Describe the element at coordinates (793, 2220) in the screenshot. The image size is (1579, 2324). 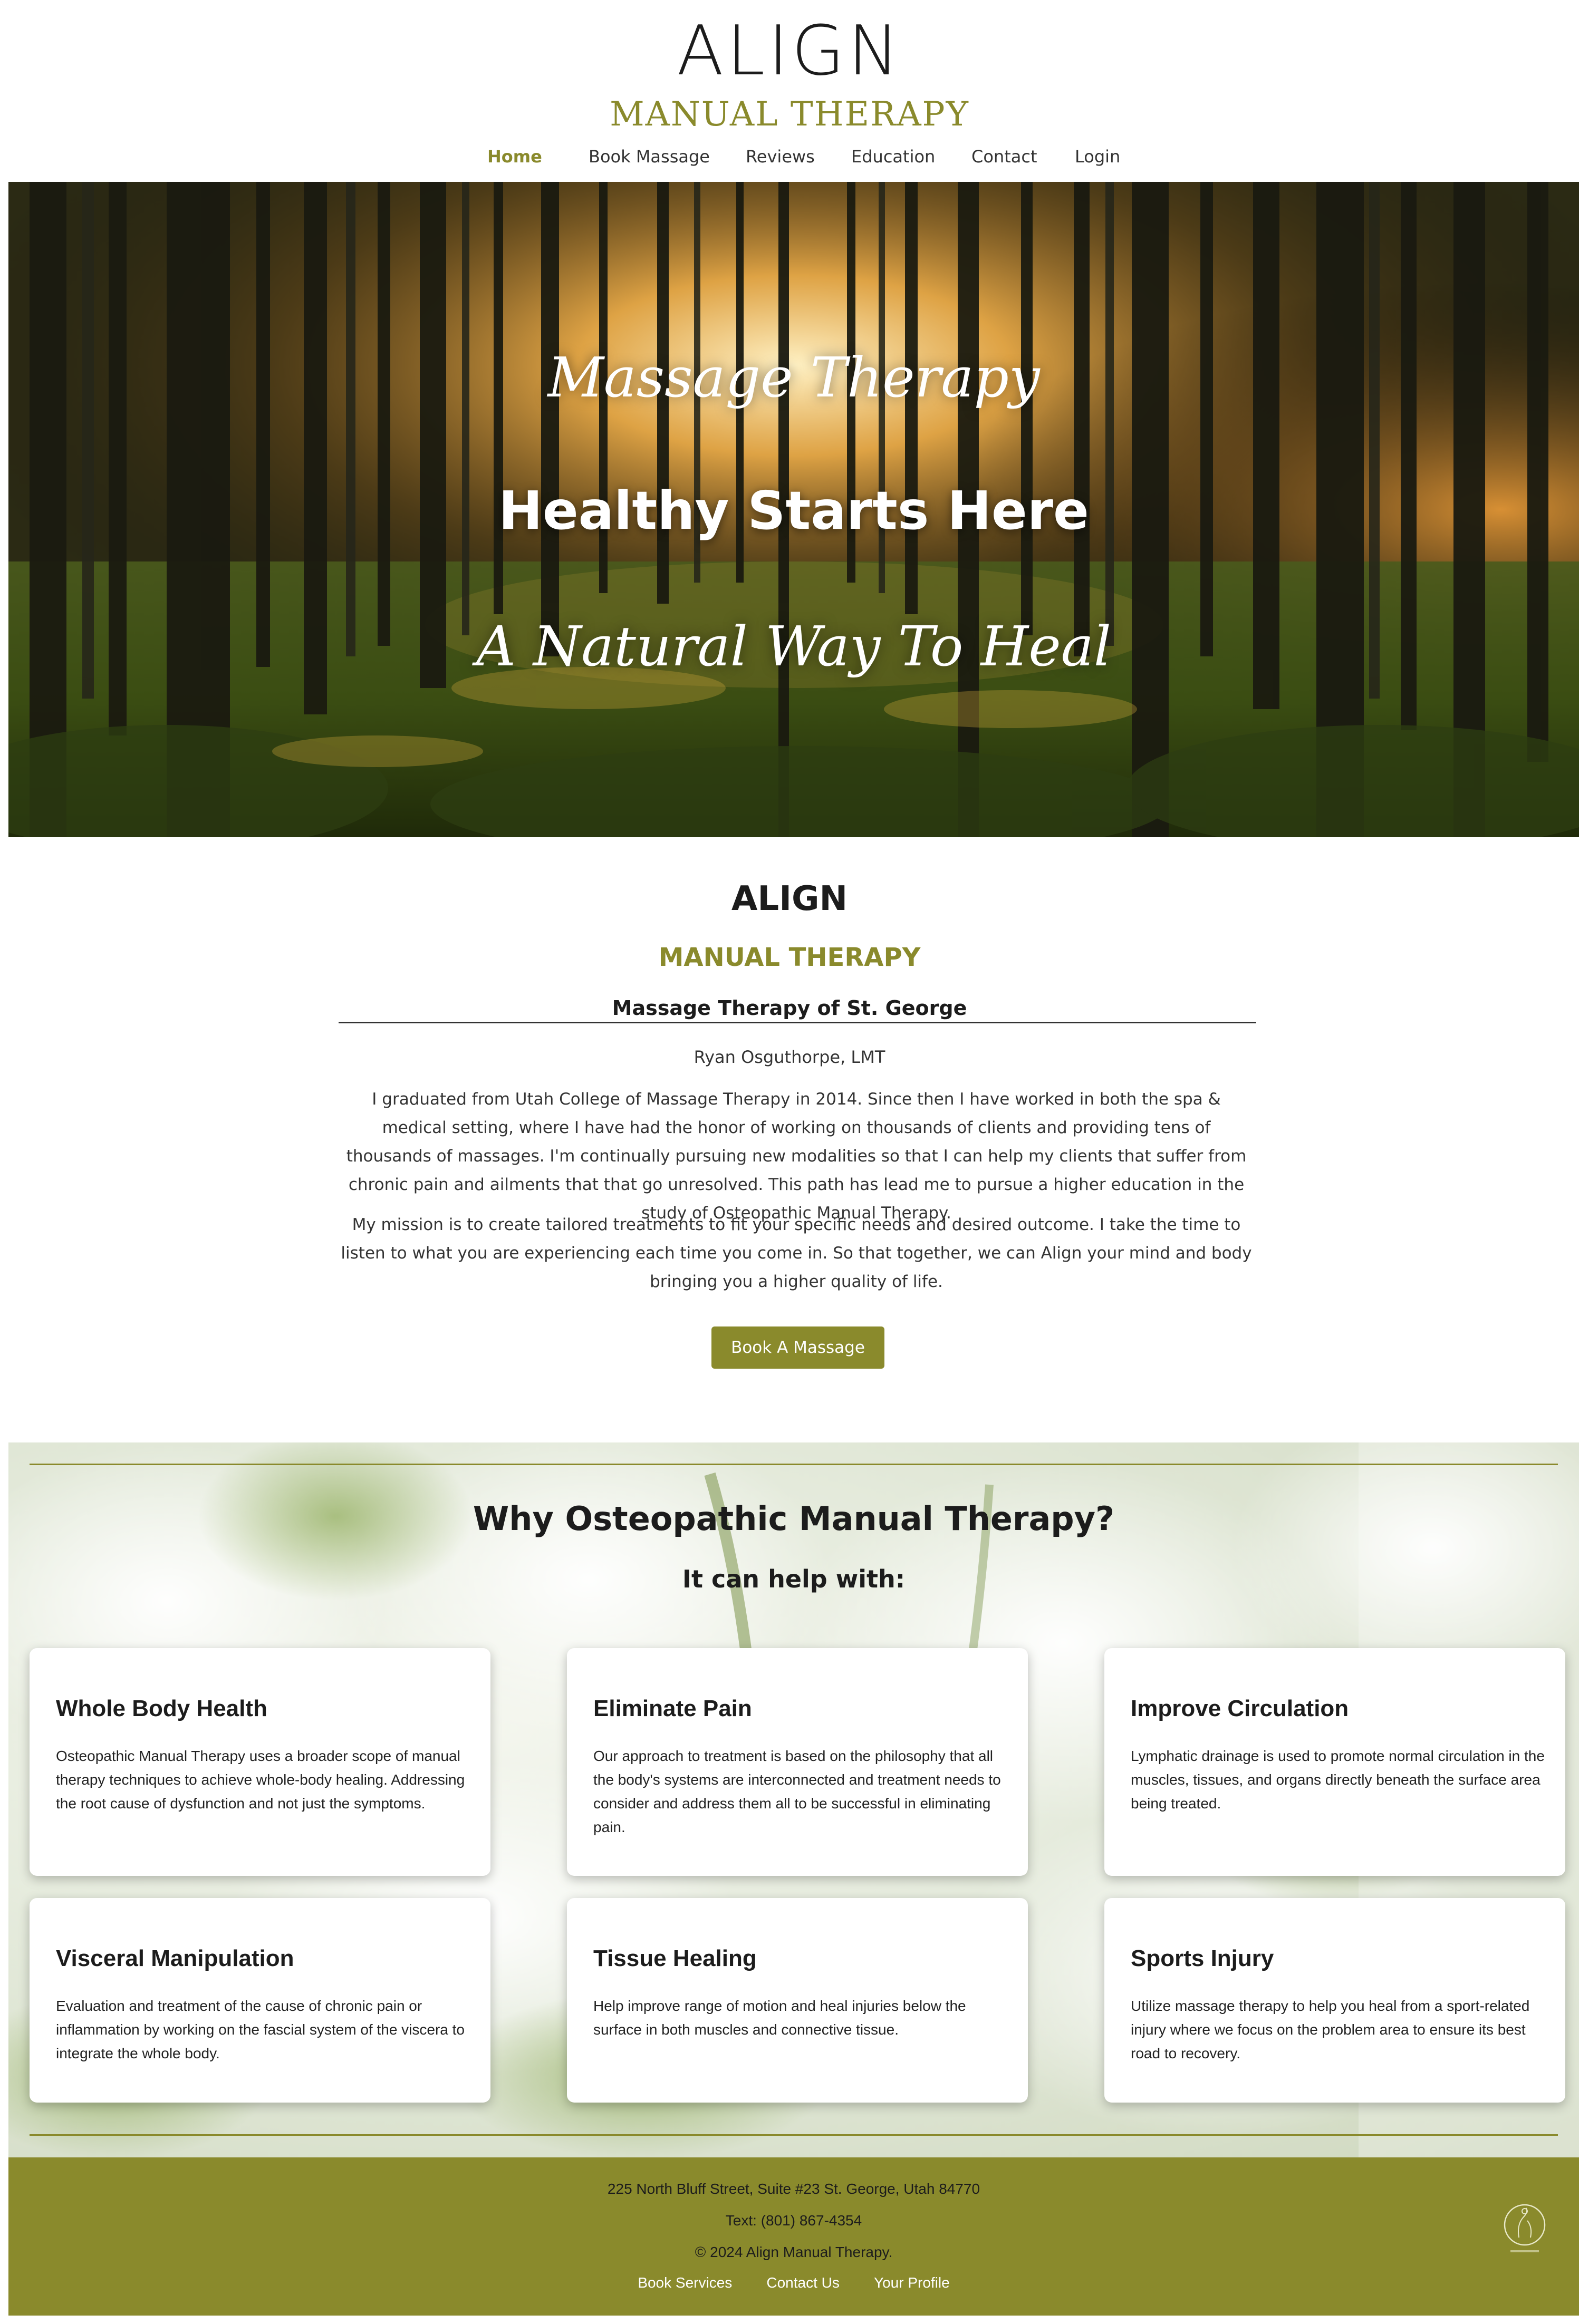
I see `footer-phone: Text: (801) 867-4354` at that location.